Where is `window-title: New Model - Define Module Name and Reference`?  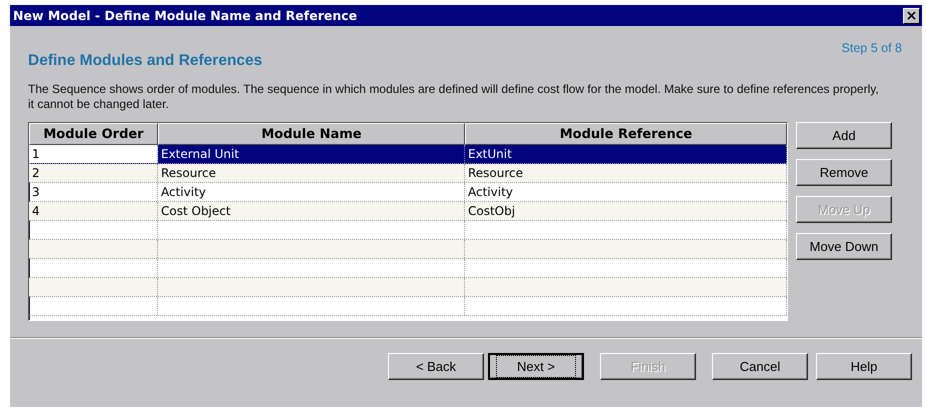 window-title: New Model - Define Module Name and Reference is located at coordinates (185, 15).